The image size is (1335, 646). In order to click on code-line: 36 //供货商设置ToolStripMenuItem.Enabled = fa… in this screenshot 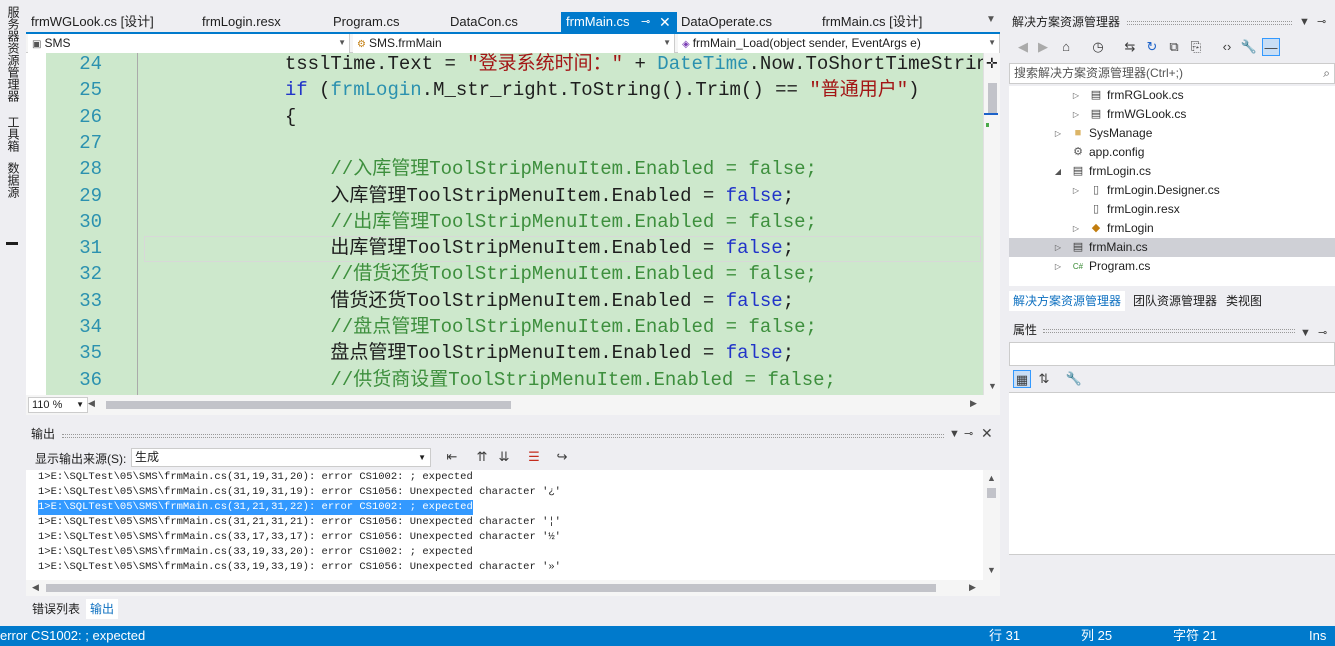, I will do `click(504, 380)`.